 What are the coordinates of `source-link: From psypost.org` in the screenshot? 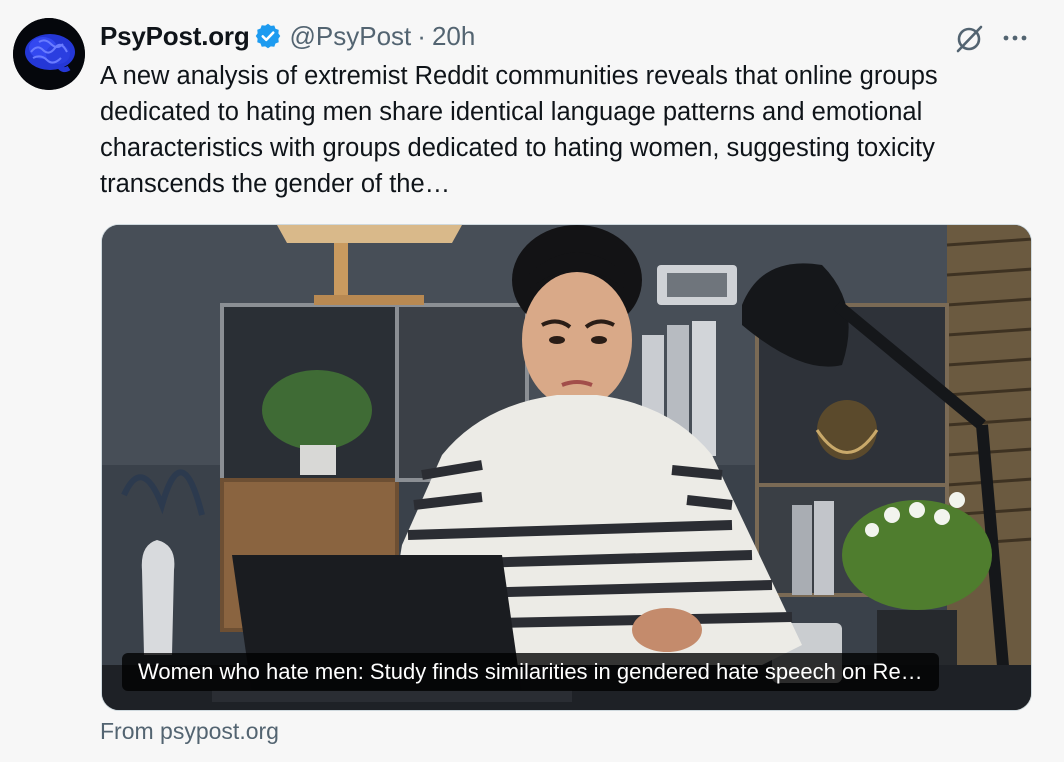 It's located at (189, 731).